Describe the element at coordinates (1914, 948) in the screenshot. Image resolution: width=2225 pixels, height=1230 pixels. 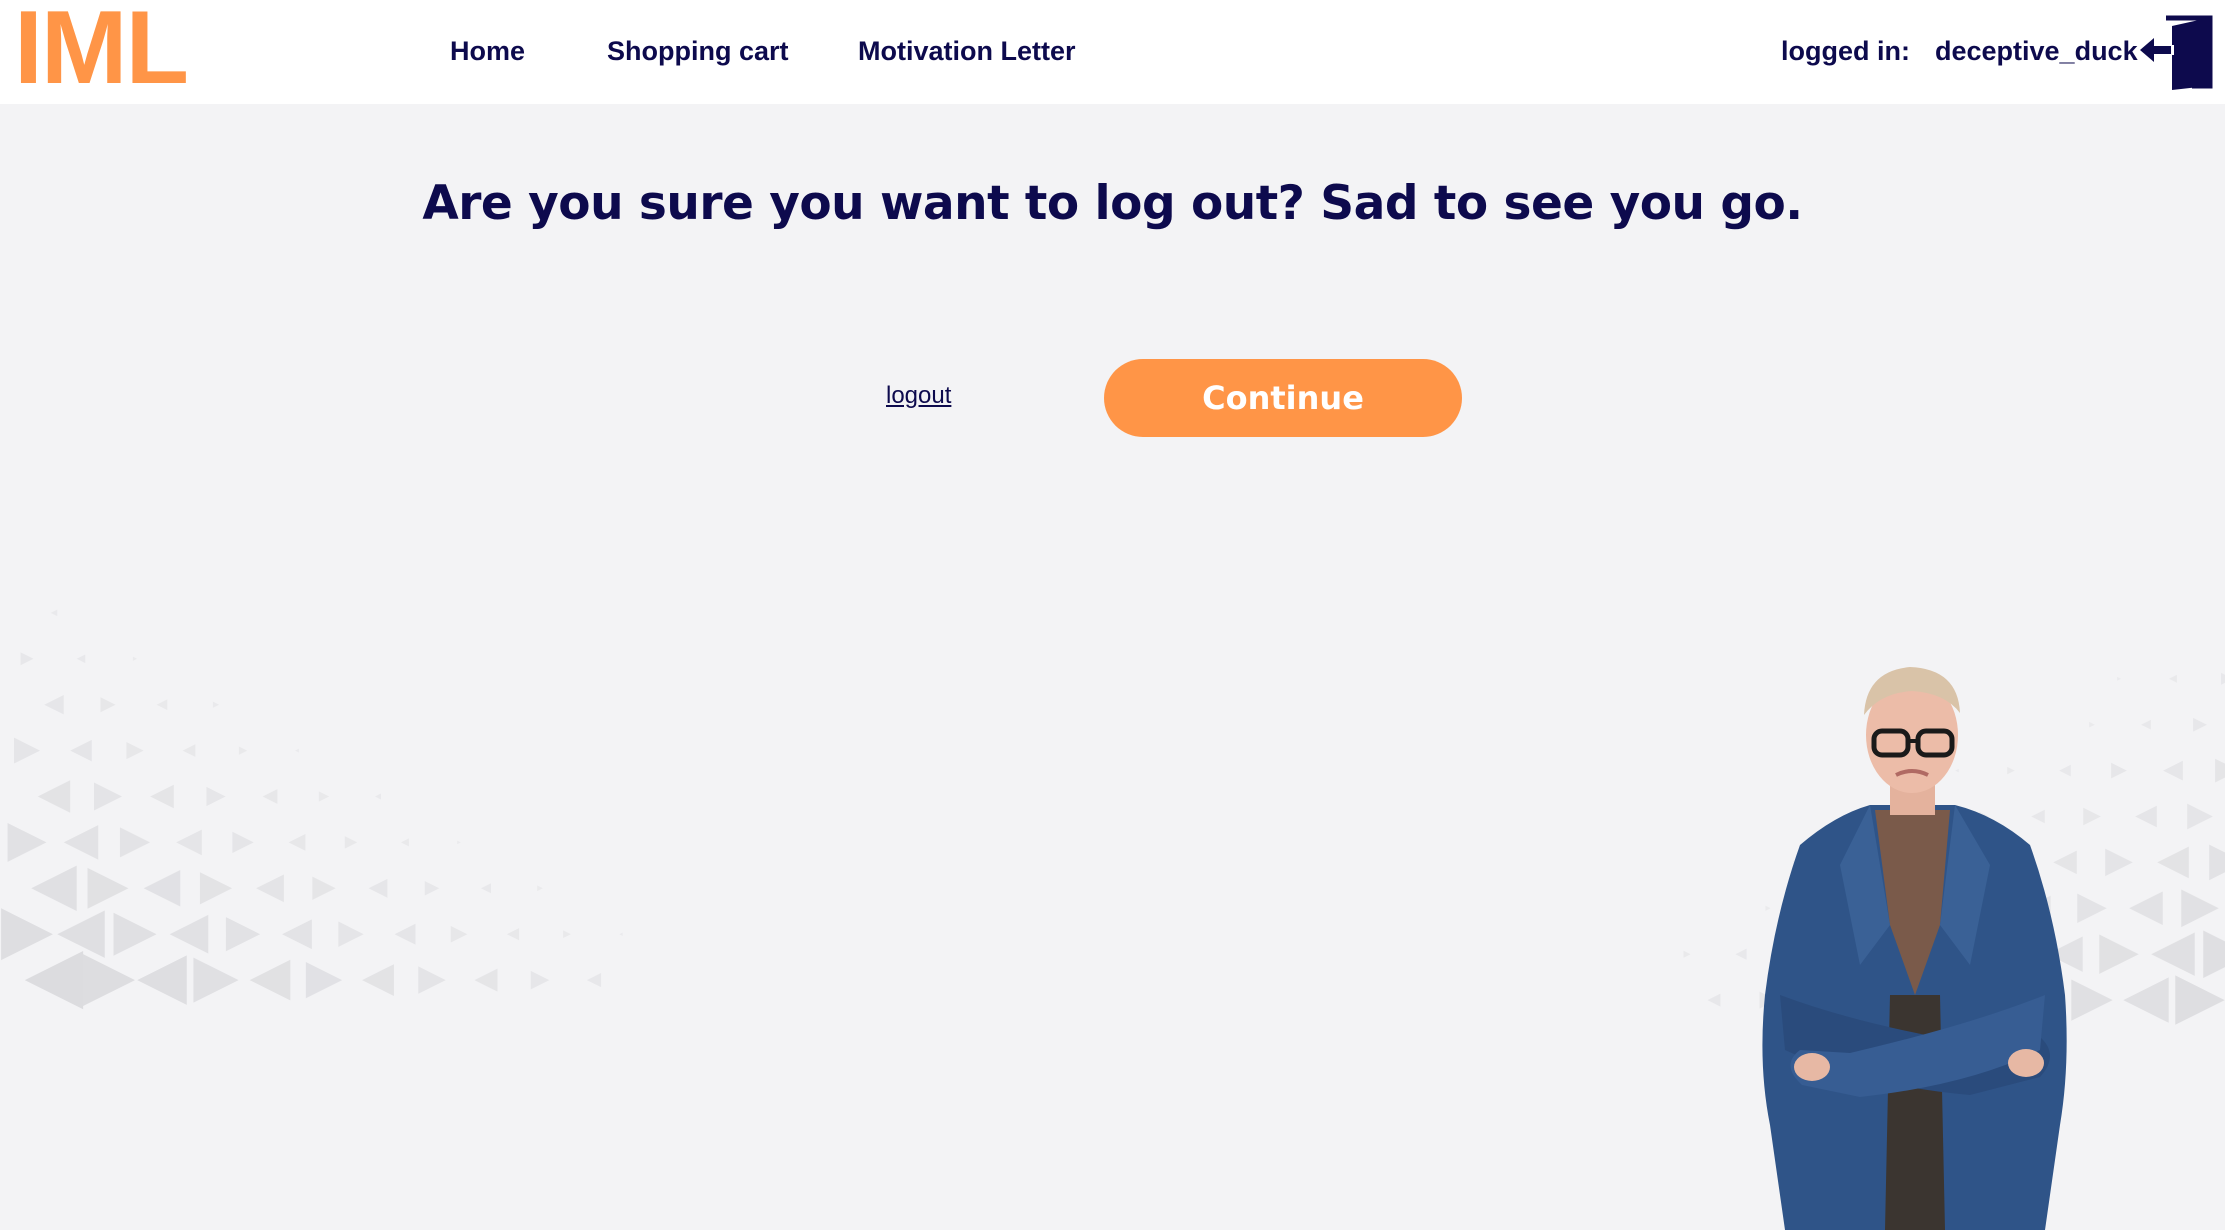
I see `person-illustration` at that location.